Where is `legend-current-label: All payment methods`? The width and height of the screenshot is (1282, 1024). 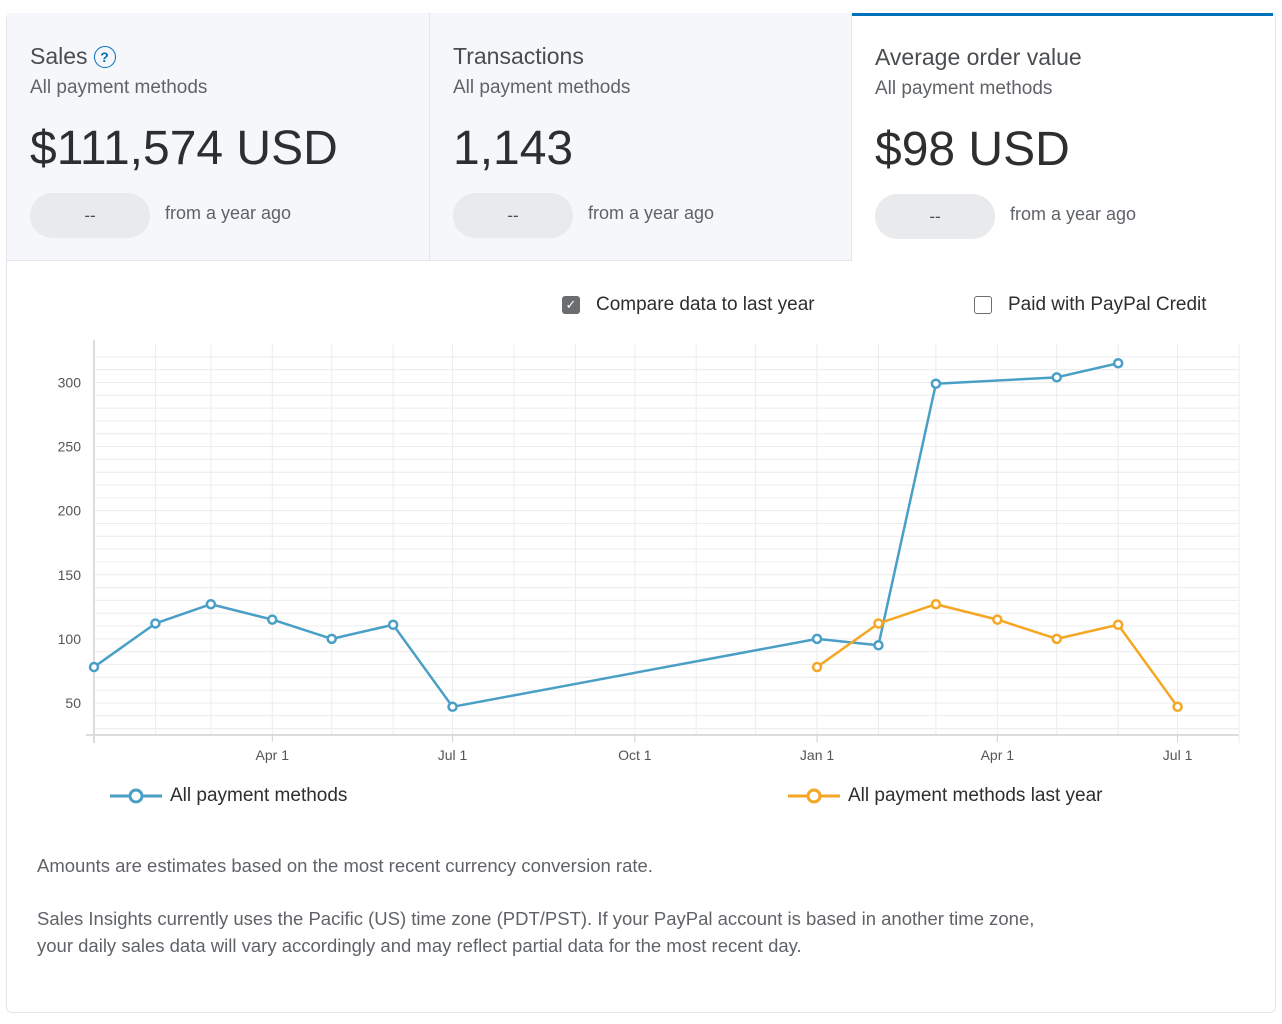 legend-current-label: All payment methods is located at coordinates (259, 795).